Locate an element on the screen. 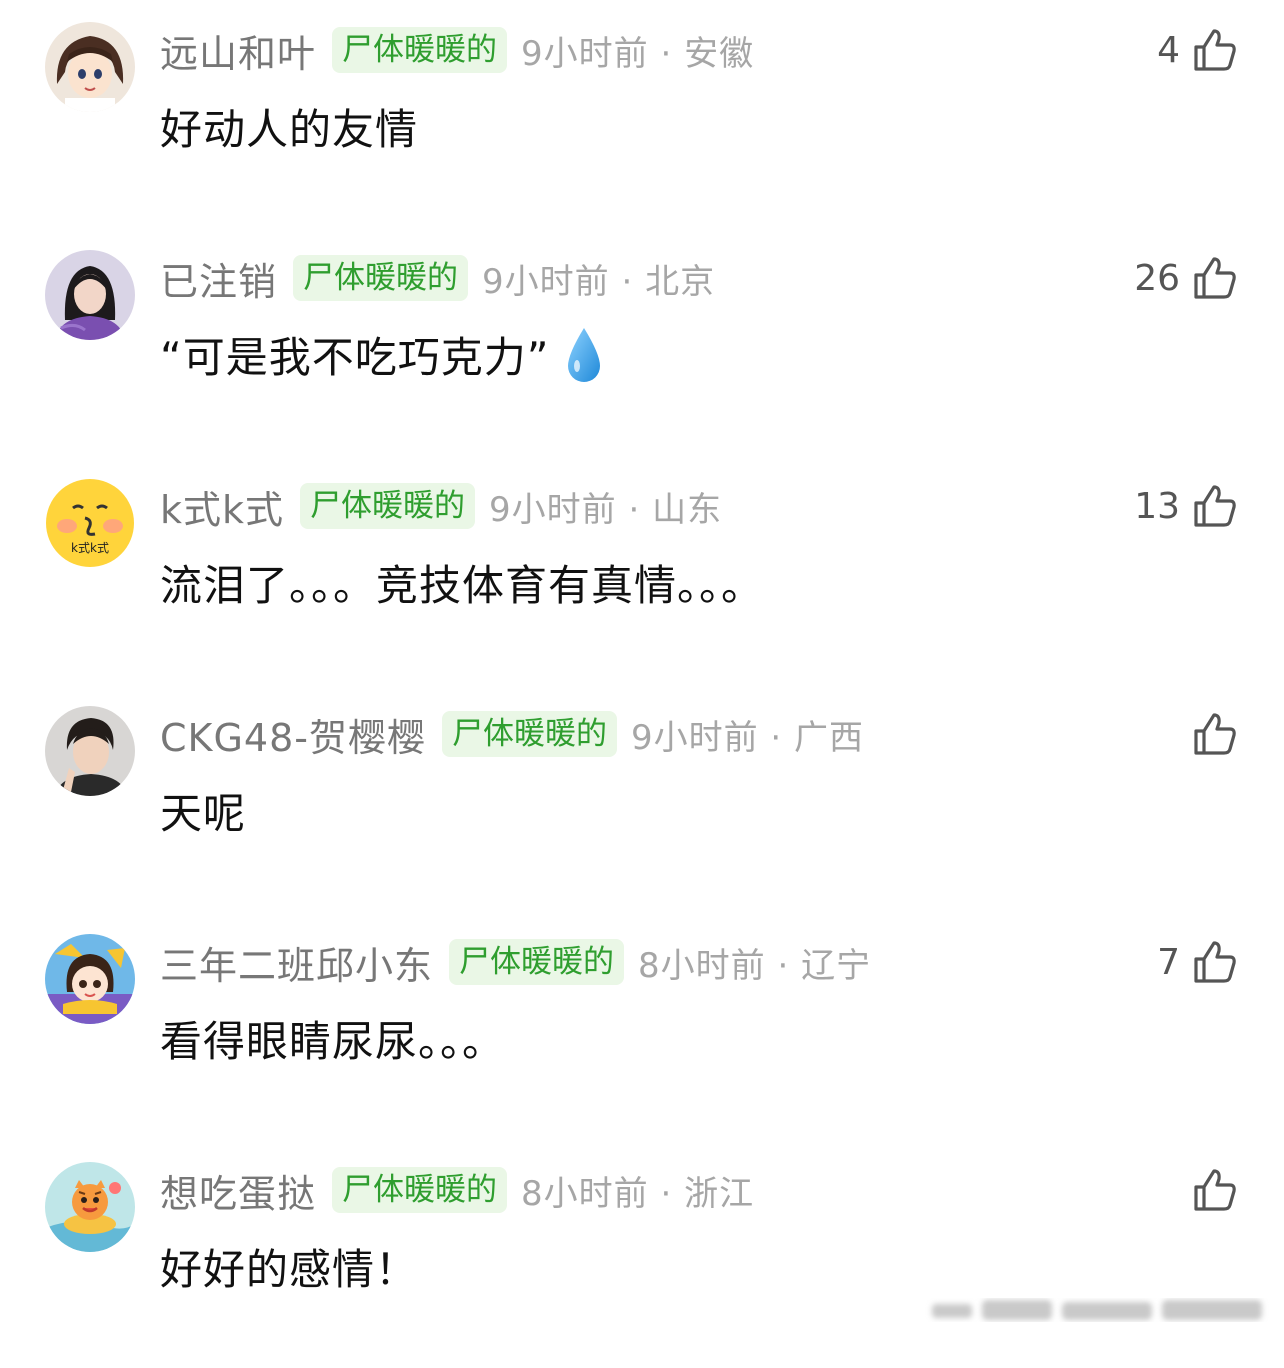 The image size is (1284, 1368). username: 已注销 is located at coordinates (218, 278).